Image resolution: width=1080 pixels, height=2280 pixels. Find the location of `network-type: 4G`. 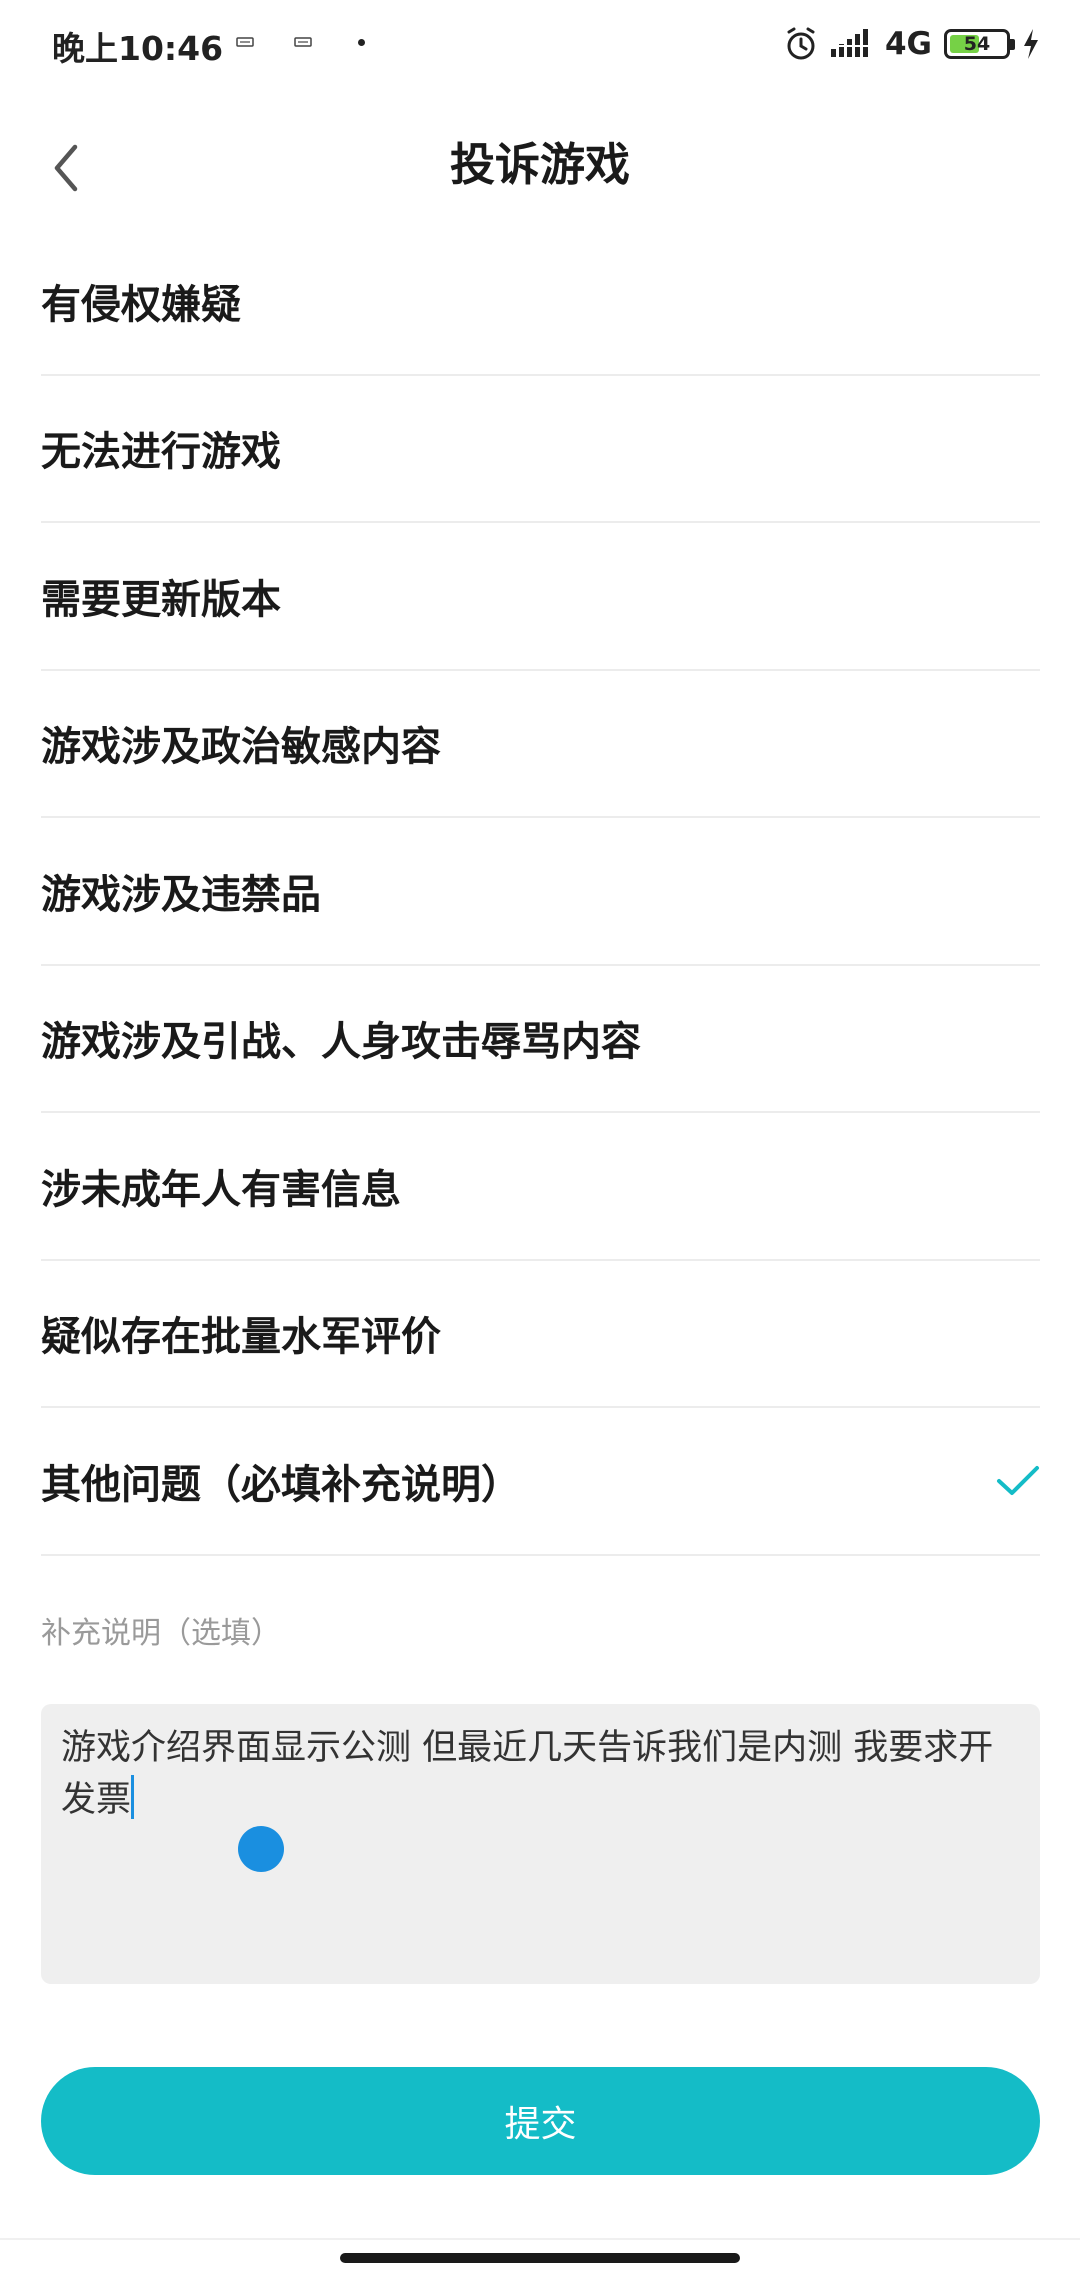

network-type: 4G is located at coordinates (908, 44).